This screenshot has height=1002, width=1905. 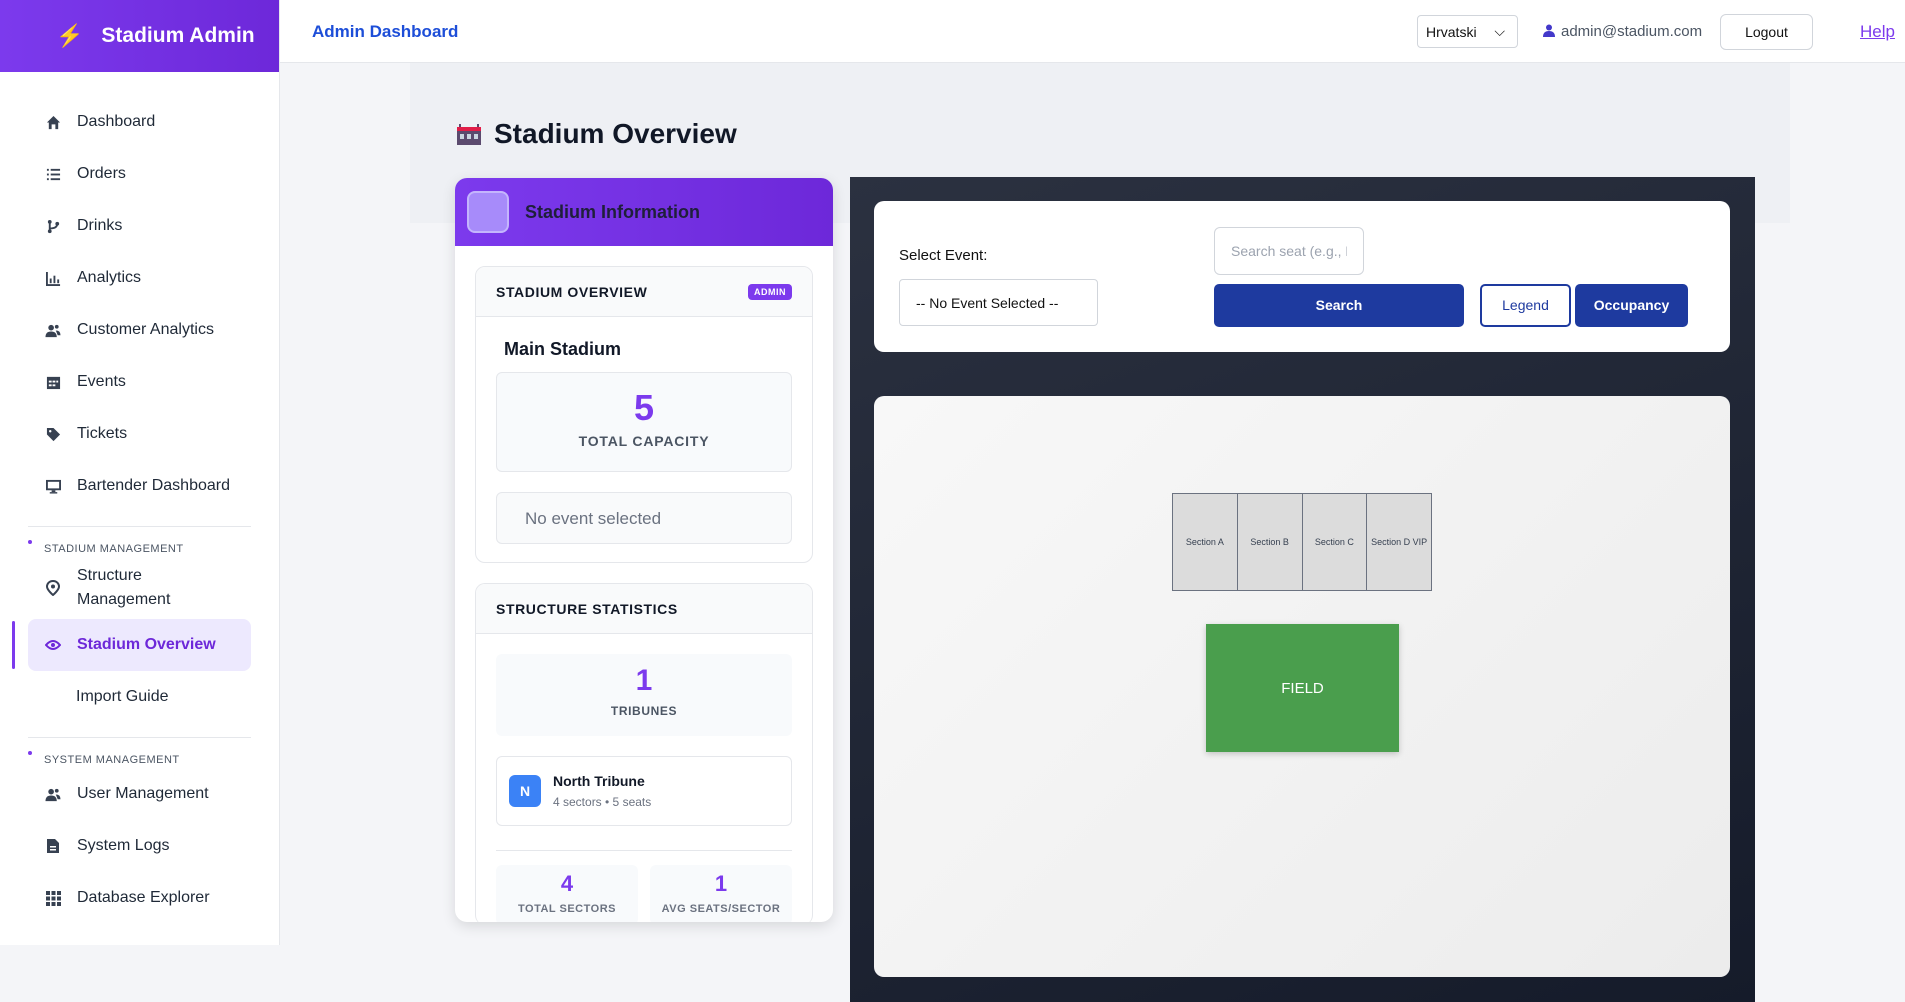 I want to click on logout-button: Logout, so click(x=1766, y=32).